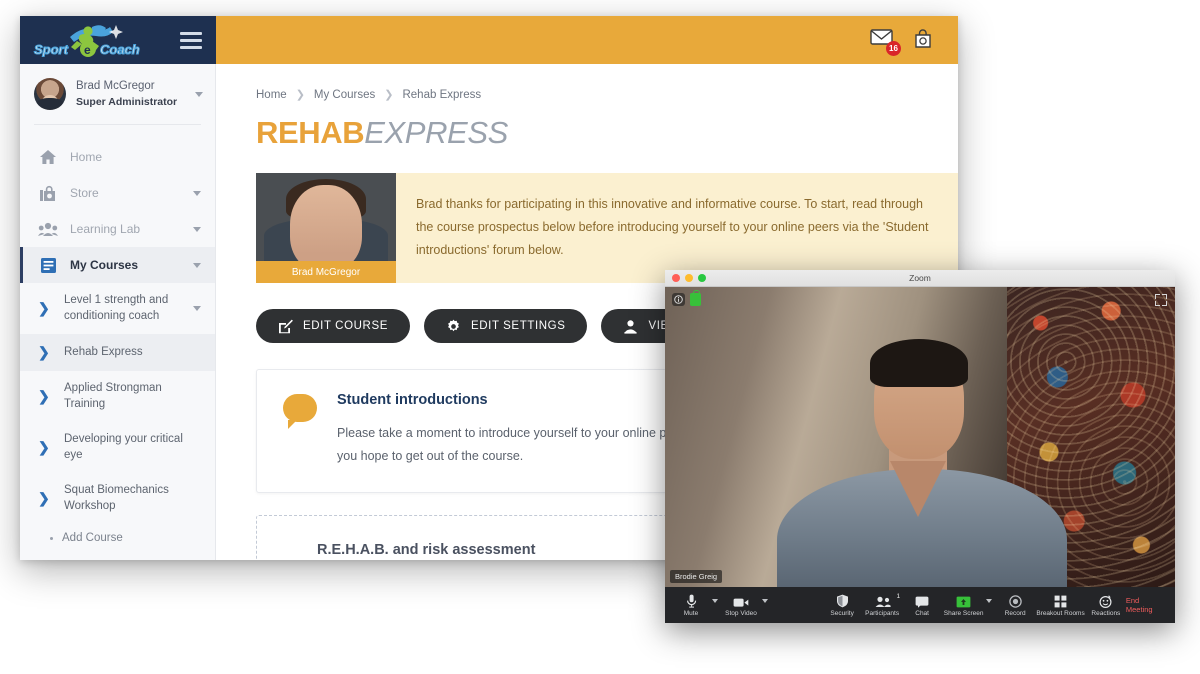 The height and width of the screenshot is (674, 1200). I want to click on breadcrumb-rehab-express: Rehab Express, so click(441, 95).